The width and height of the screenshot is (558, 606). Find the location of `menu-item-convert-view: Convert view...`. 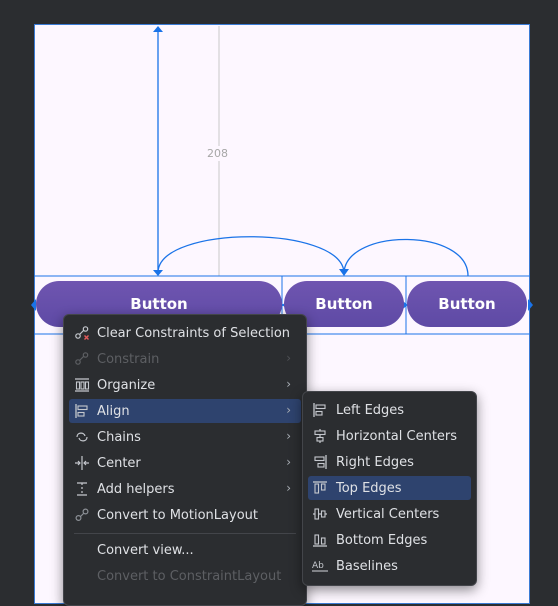

menu-item-convert-view: Convert view... is located at coordinates (185, 550).